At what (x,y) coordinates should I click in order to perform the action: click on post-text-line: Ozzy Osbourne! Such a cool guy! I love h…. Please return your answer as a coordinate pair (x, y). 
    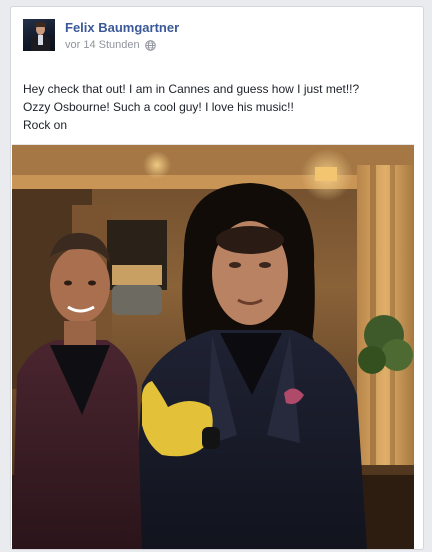
    Looking at the image, I should click on (158, 107).